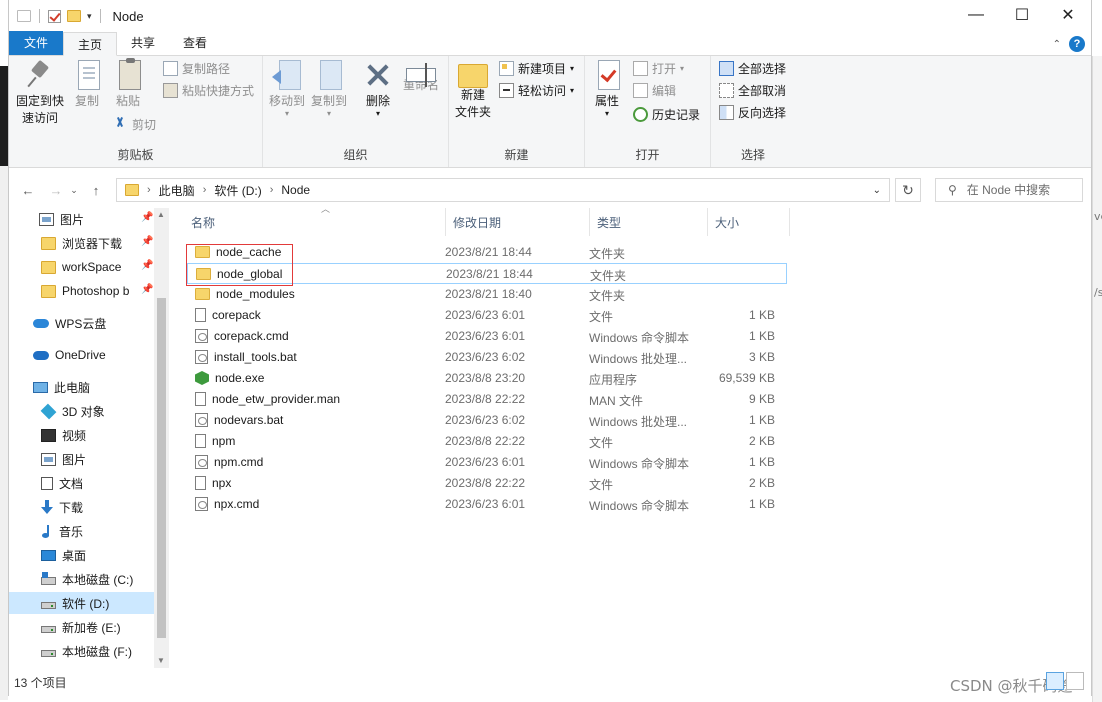 This screenshot has height=702, width=1102. I want to click on sidebar-item-3d-objects: 3D 对象, so click(72, 411).